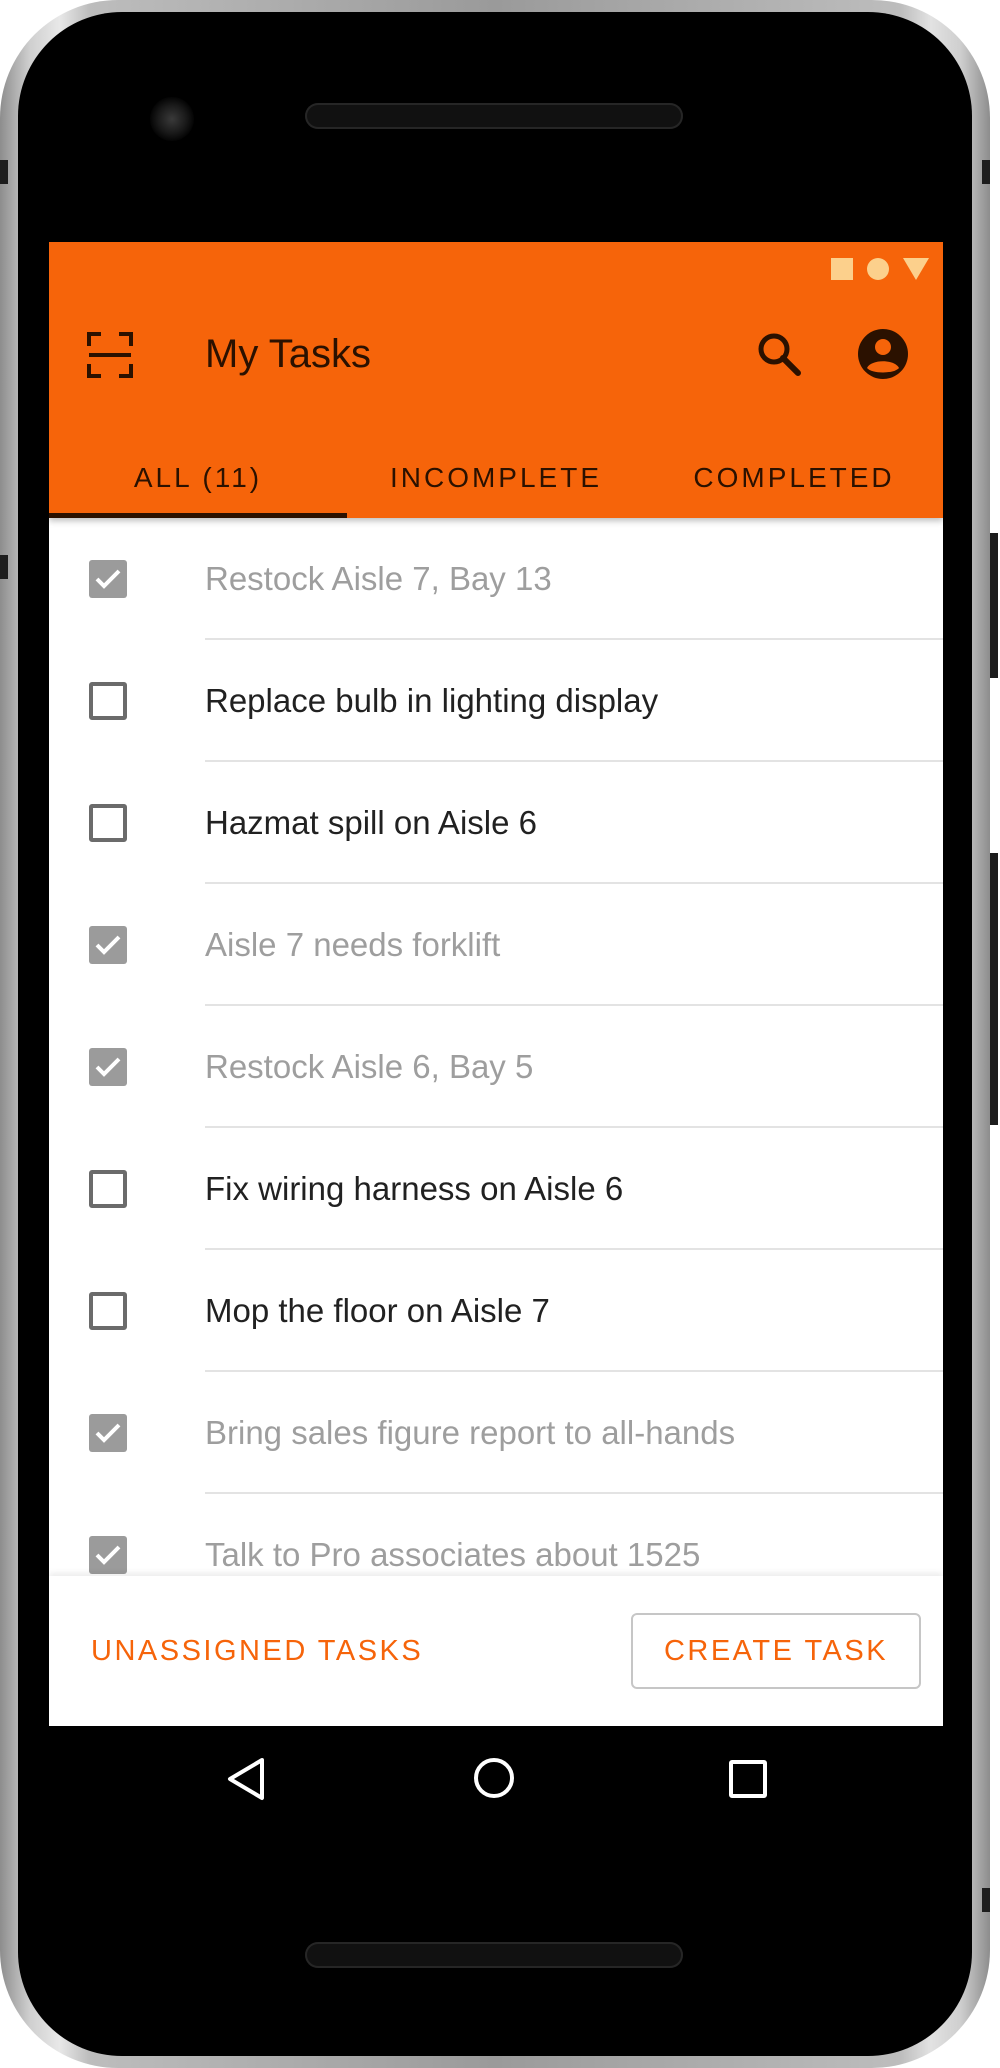 The width and height of the screenshot is (1000, 2068). I want to click on front-camera, so click(172, 119).